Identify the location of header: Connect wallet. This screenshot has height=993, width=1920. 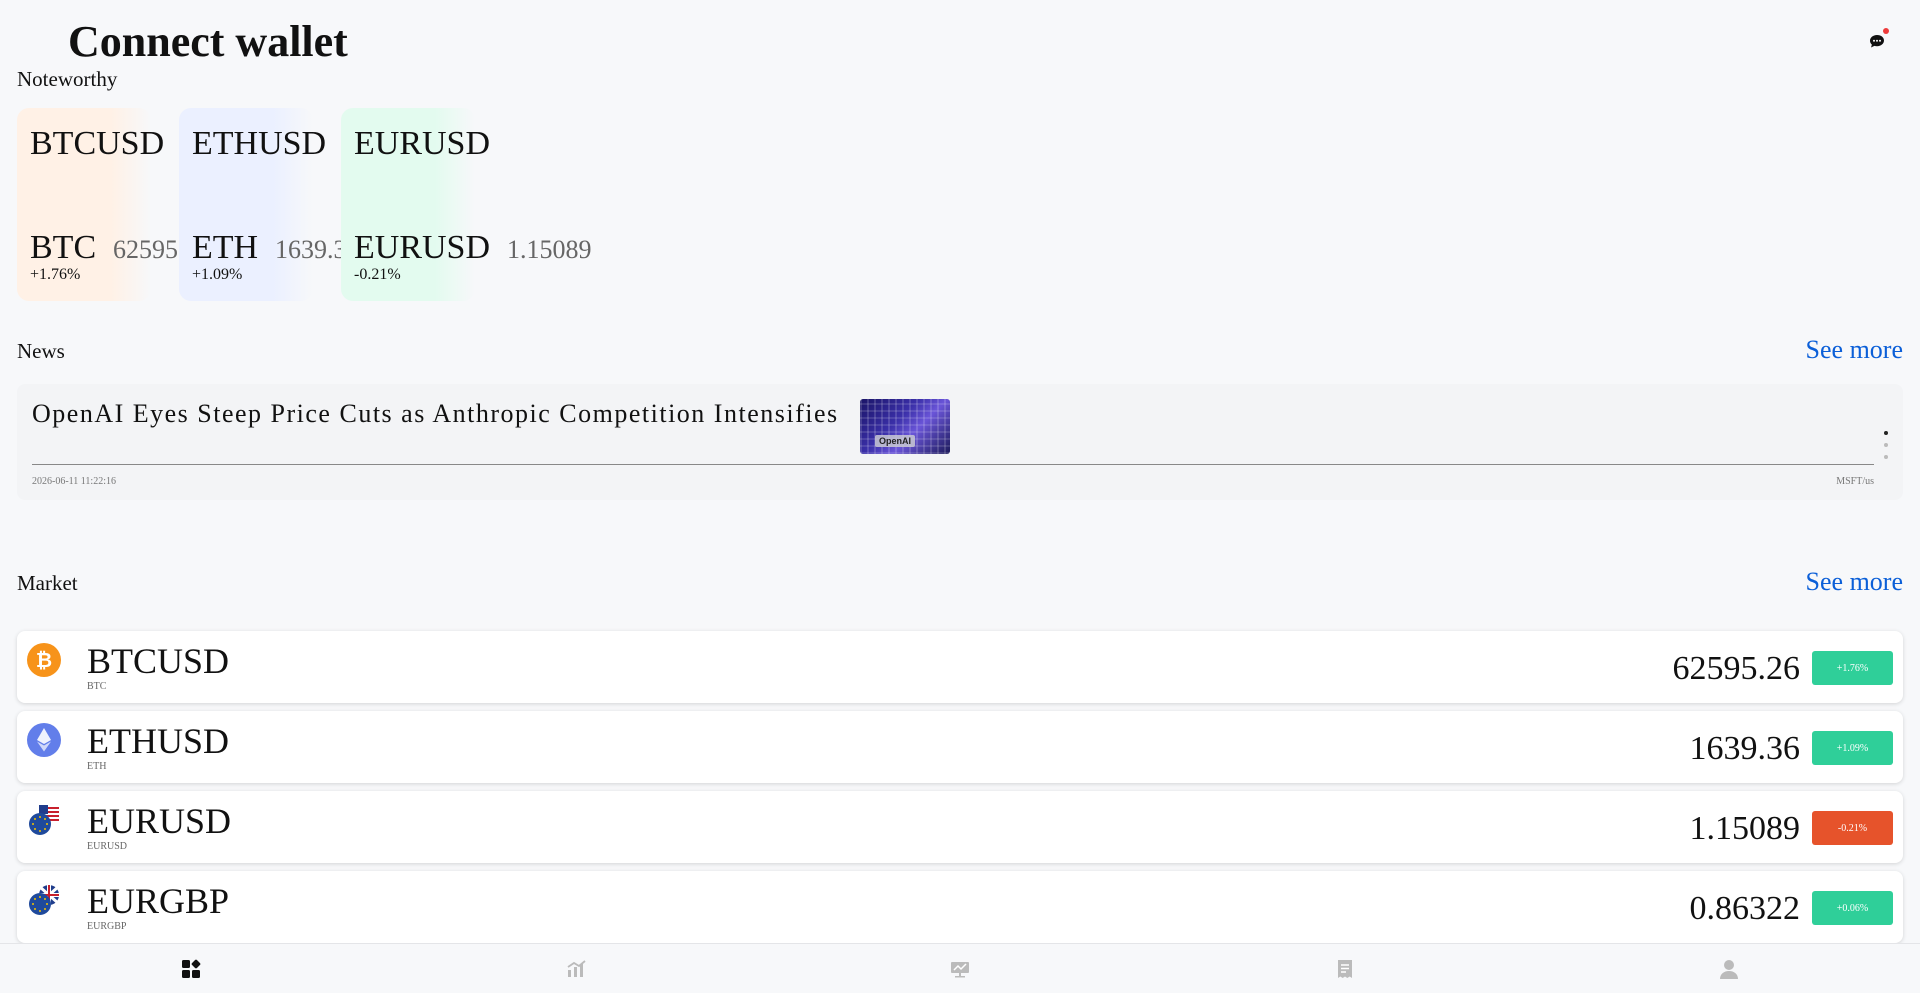
(960, 37).